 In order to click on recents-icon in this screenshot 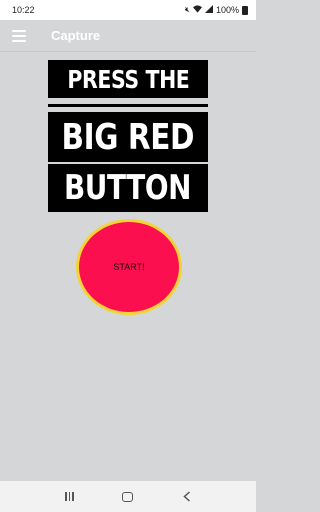, I will do `click(69, 496)`.